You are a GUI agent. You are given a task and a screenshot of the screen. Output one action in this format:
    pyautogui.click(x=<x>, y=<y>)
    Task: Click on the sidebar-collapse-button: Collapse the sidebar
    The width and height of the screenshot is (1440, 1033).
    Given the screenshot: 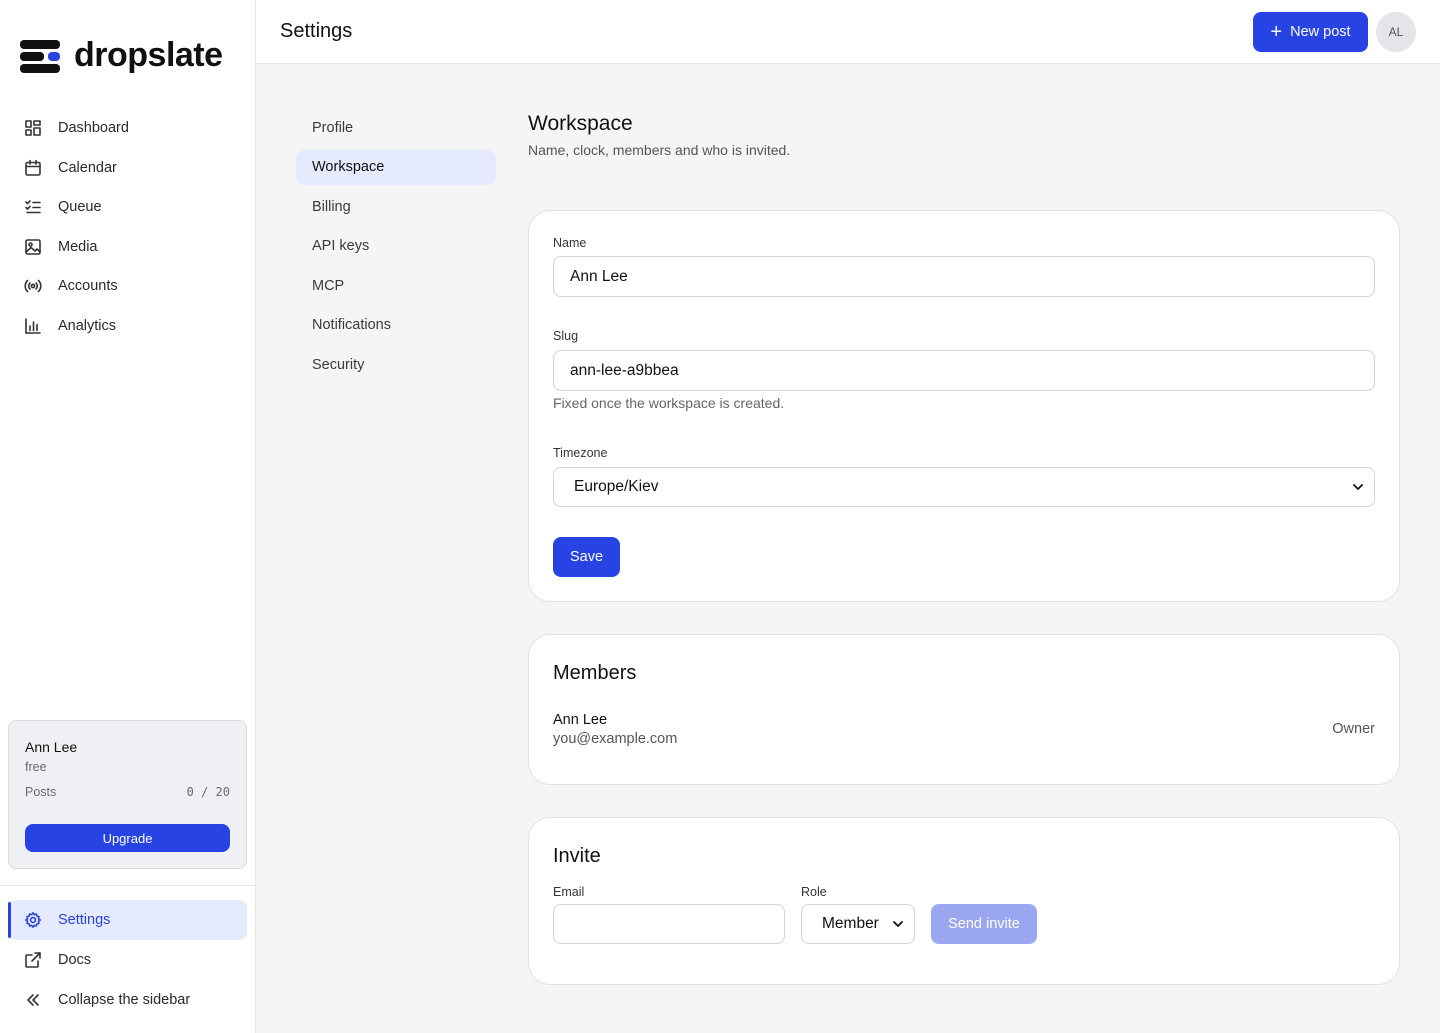 What is the action you would take?
    pyautogui.click(x=127, y=1000)
    